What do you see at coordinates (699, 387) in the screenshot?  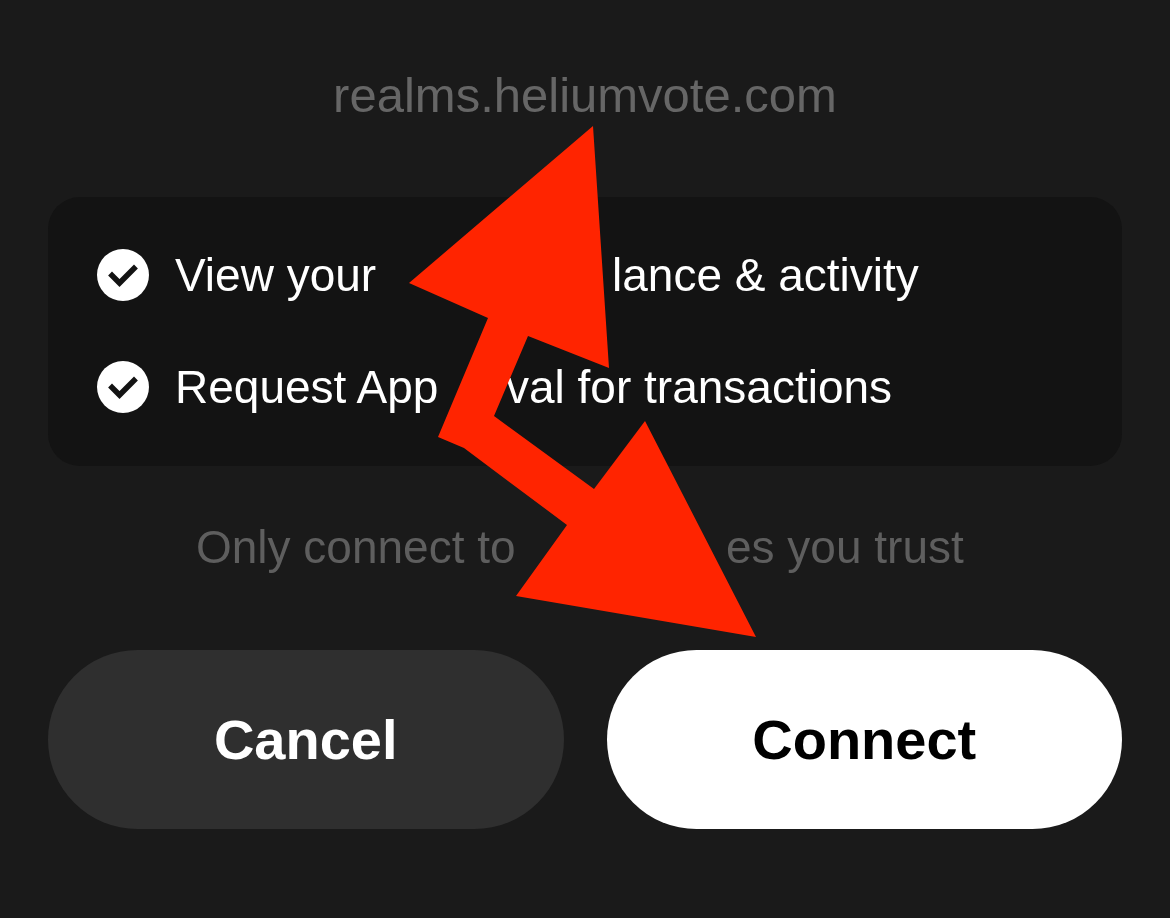 I see `permission-text: val for transactions` at bounding box center [699, 387].